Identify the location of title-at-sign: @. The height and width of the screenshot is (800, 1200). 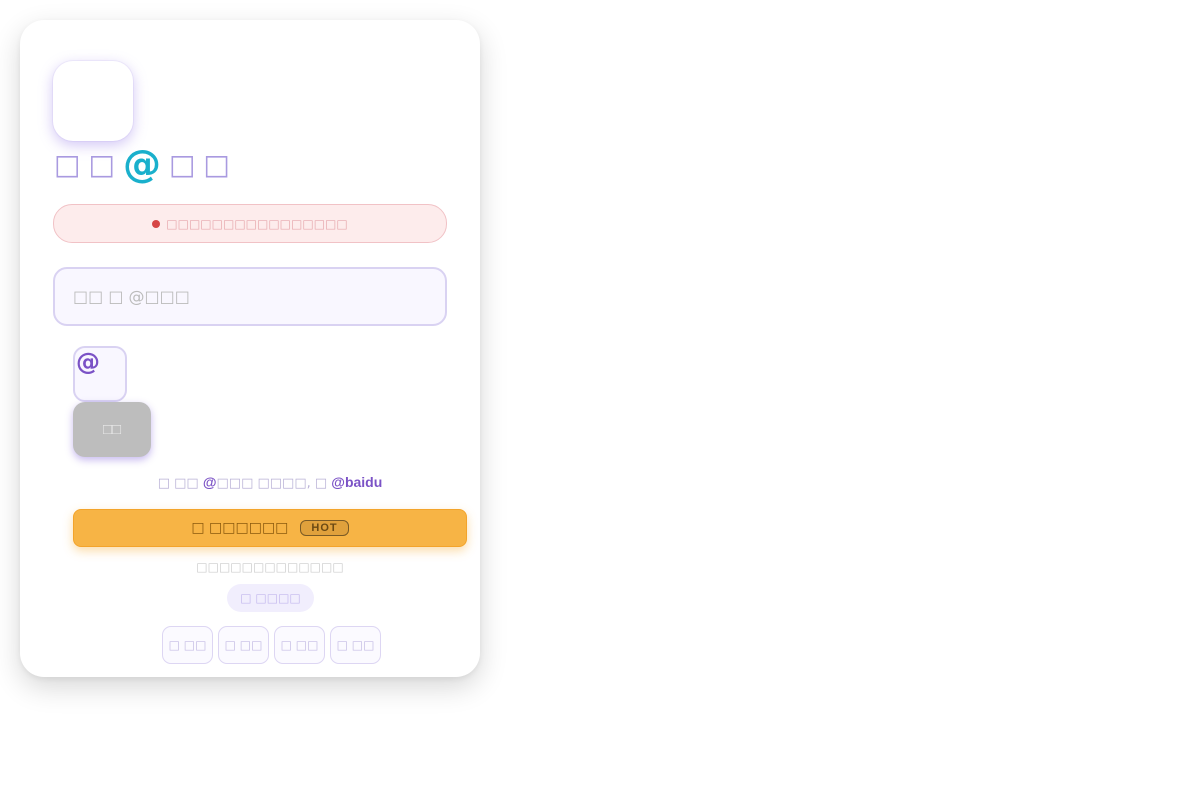
(141, 164).